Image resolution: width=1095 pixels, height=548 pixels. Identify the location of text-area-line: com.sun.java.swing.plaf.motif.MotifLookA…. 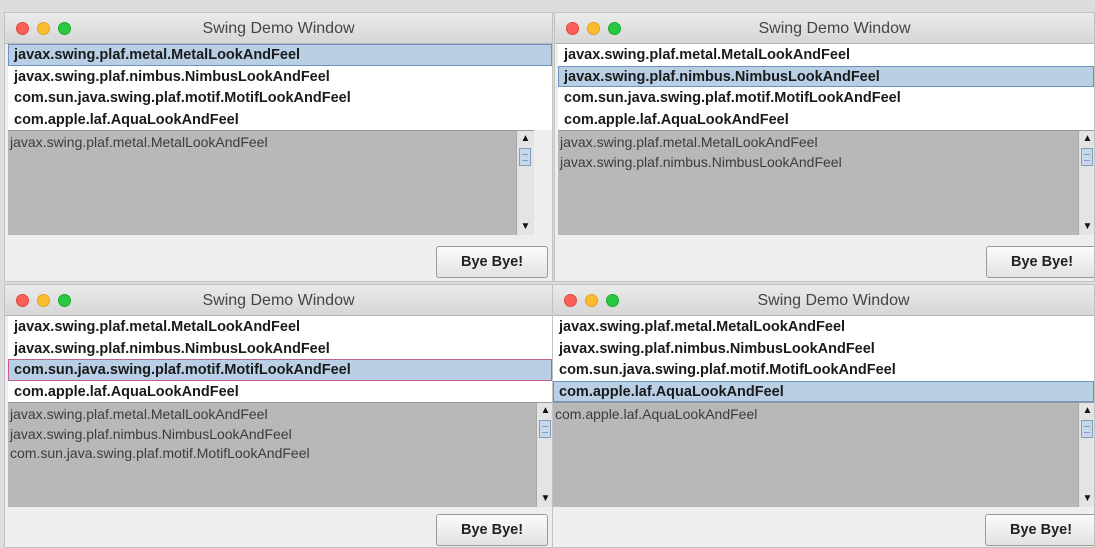
(160, 453).